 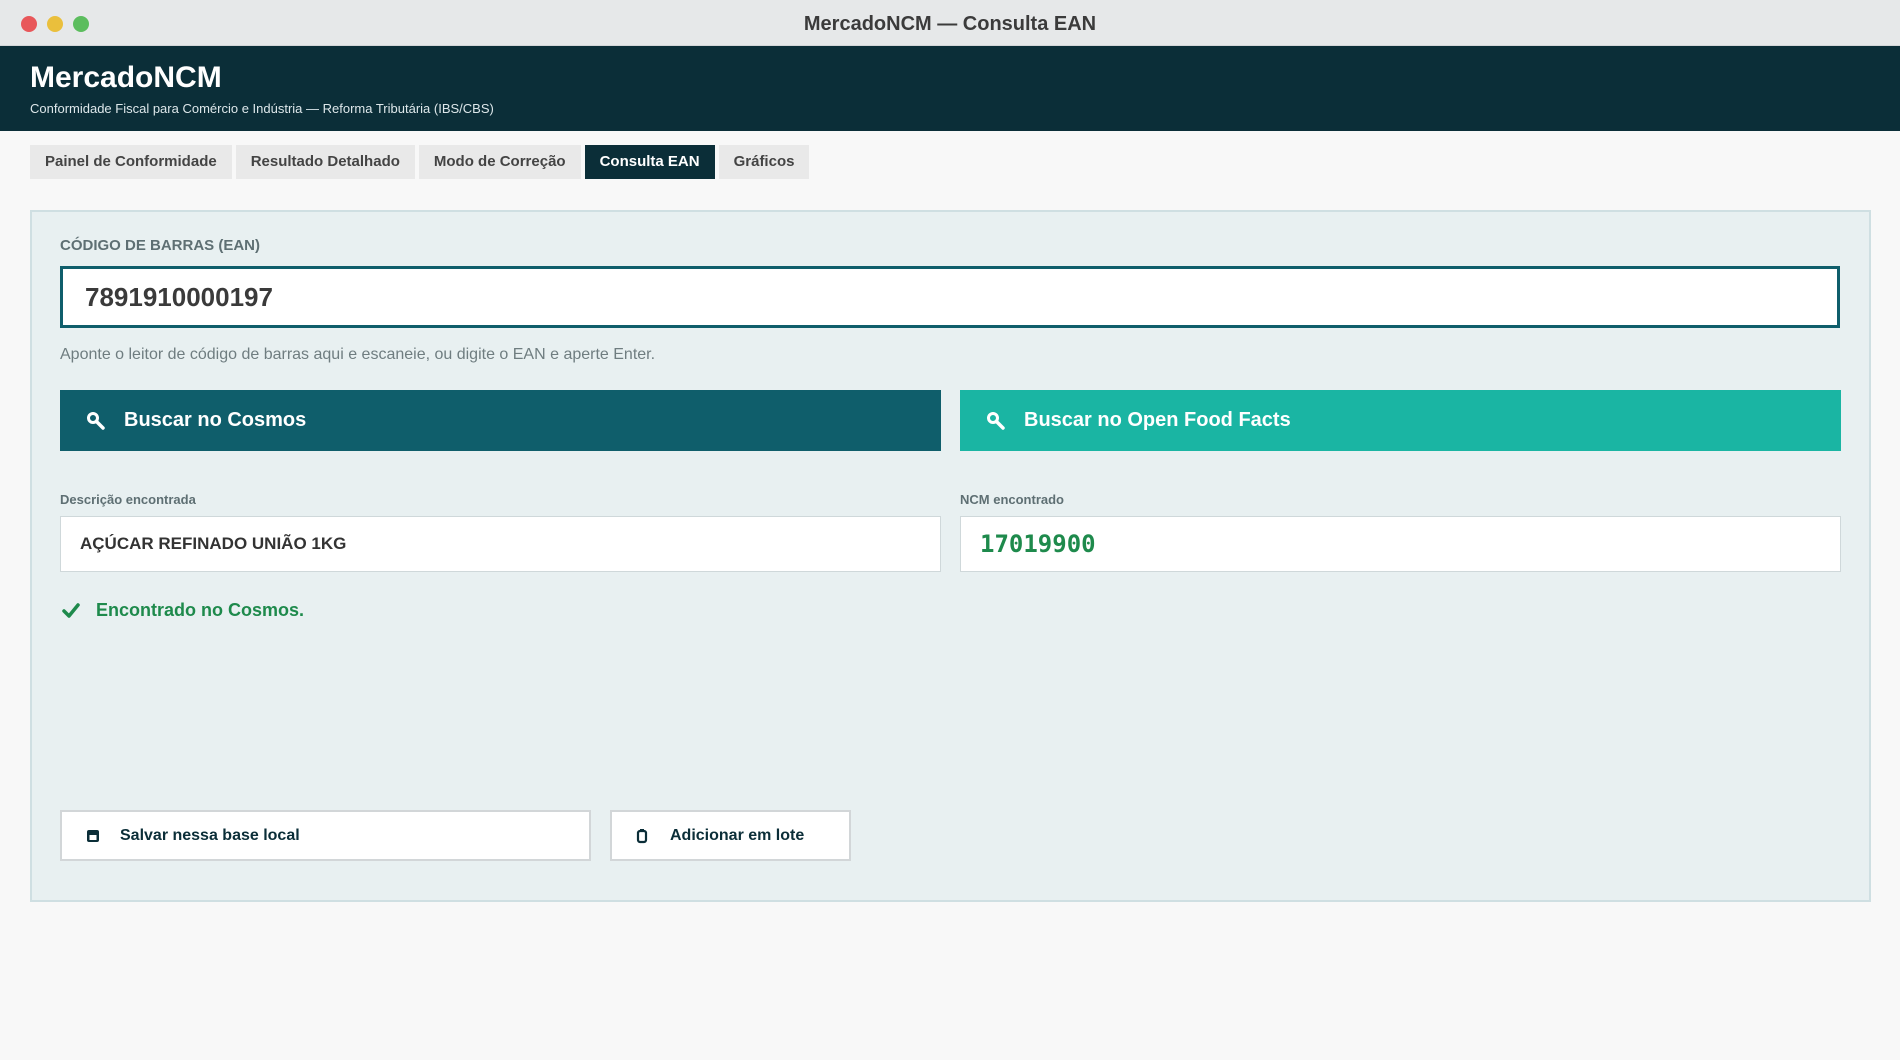 What do you see at coordinates (500, 544) in the screenshot?
I see `description-output: AÇÚCAR REFINADO UNIÃO 1KG` at bounding box center [500, 544].